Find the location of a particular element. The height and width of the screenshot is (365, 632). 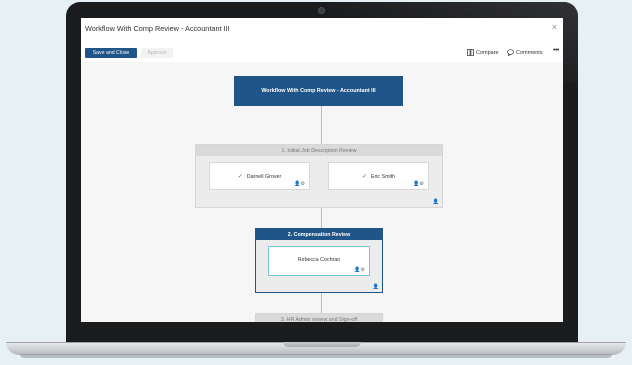

compare-button: Compare is located at coordinates (483, 52).